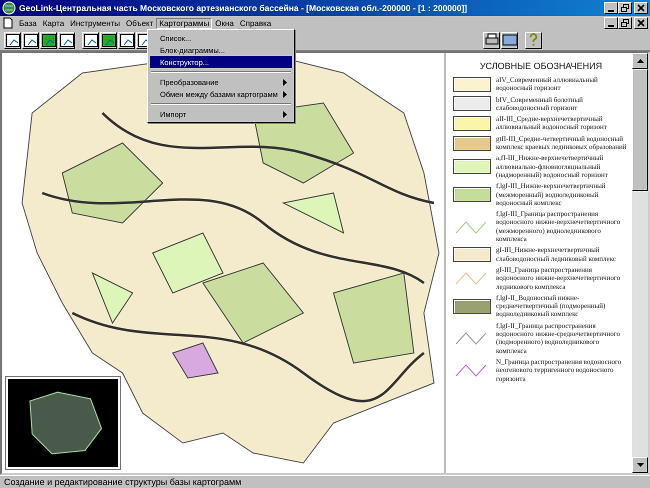 The image size is (650, 488). Describe the element at coordinates (243, 8) in the screenshot. I see `window-title: GeoLink-Центральная часть Московского артезианского бассейна - [Московская обл.-200000 - [1 : 200000]]` at that location.